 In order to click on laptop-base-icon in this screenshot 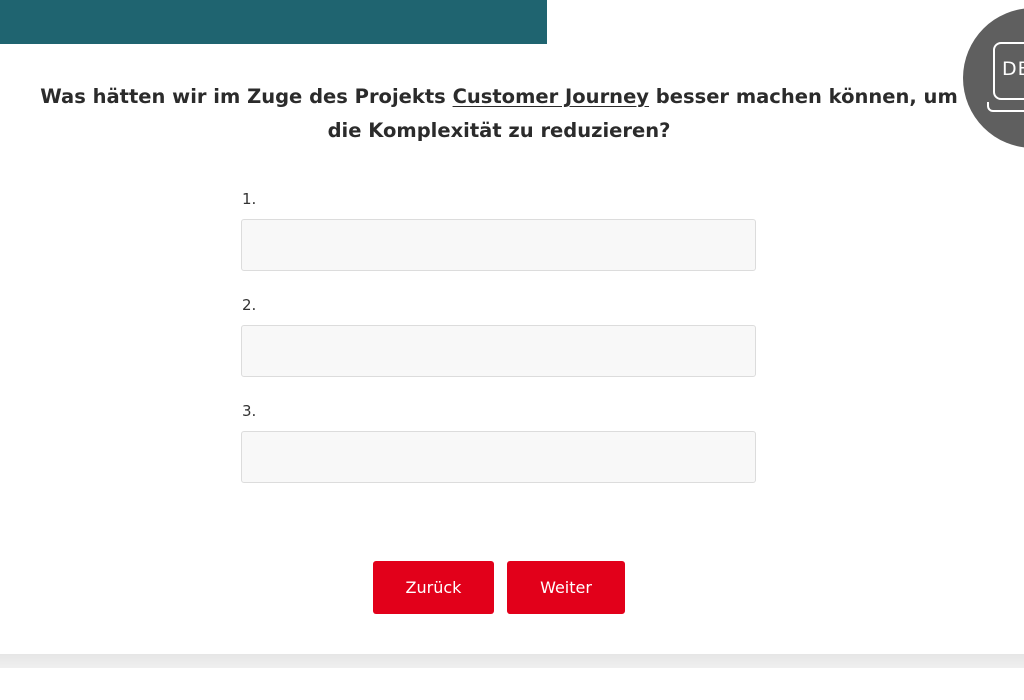, I will do `click(1005, 107)`.